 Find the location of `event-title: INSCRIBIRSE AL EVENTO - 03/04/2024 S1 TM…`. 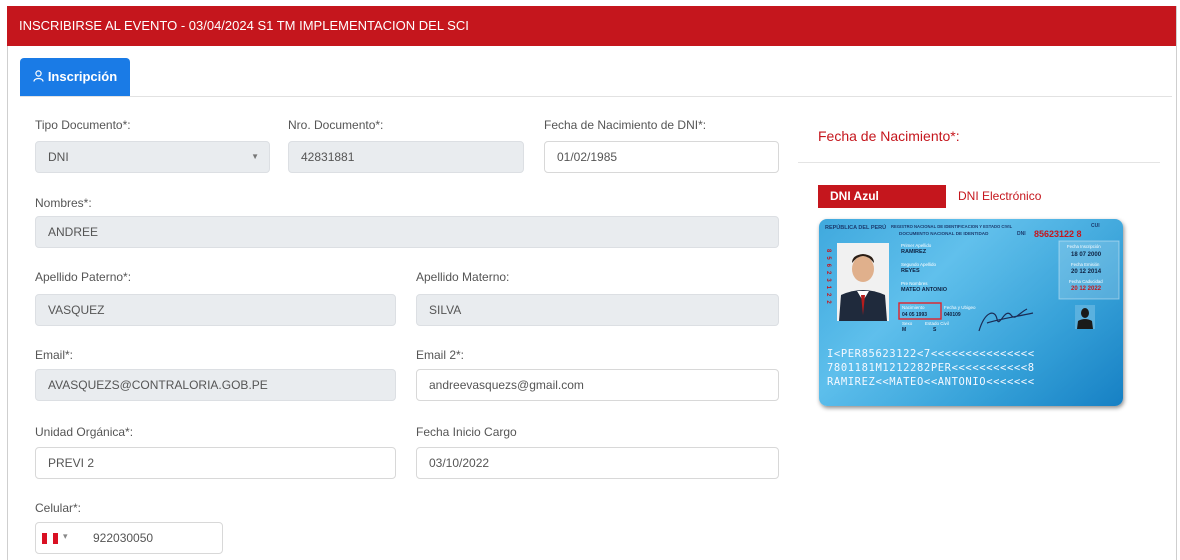

event-title: INSCRIBIRSE AL EVENTO - 03/04/2024 S1 TM… is located at coordinates (244, 25).